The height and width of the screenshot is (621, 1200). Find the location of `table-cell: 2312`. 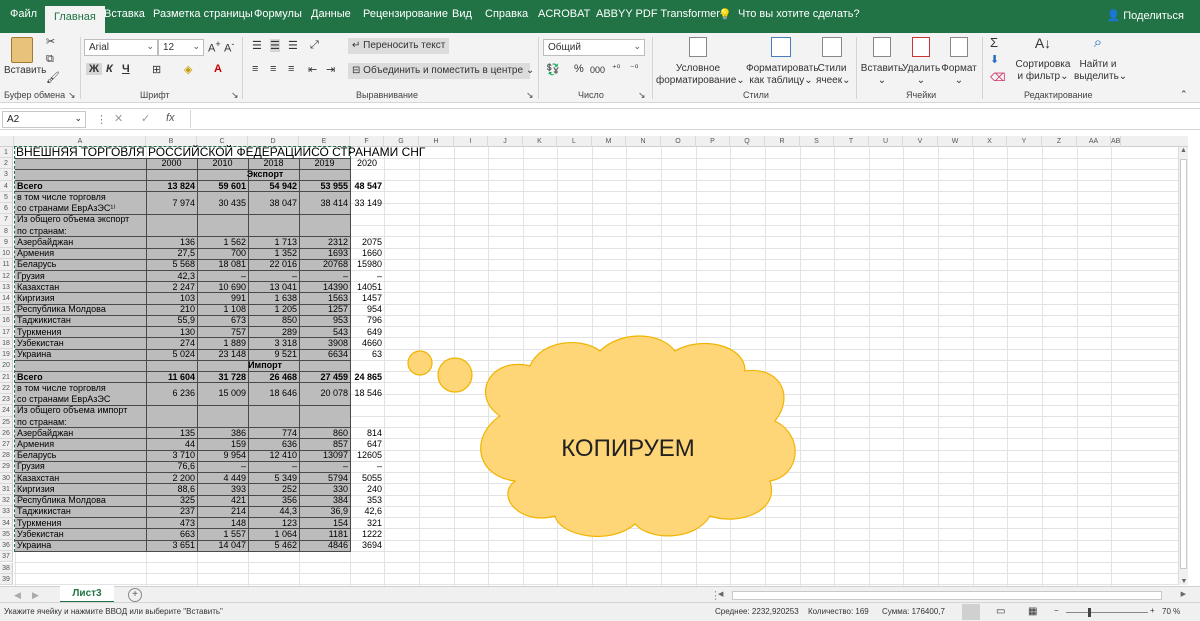

table-cell: 2312 is located at coordinates (324, 242).